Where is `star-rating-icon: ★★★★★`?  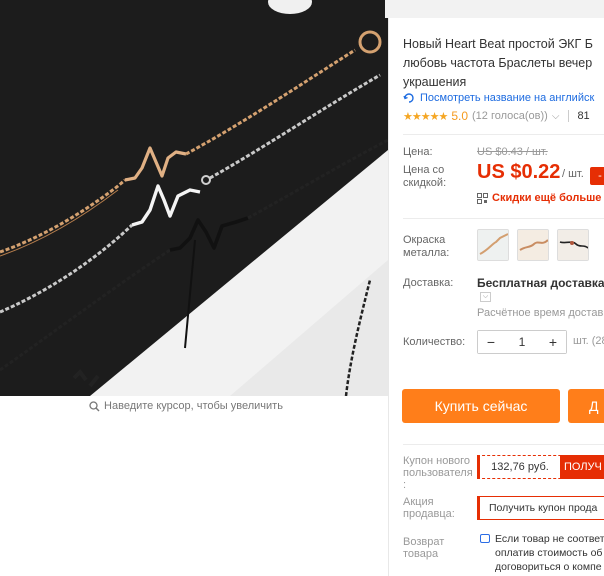 star-rating-icon: ★★★★★ is located at coordinates (425, 116).